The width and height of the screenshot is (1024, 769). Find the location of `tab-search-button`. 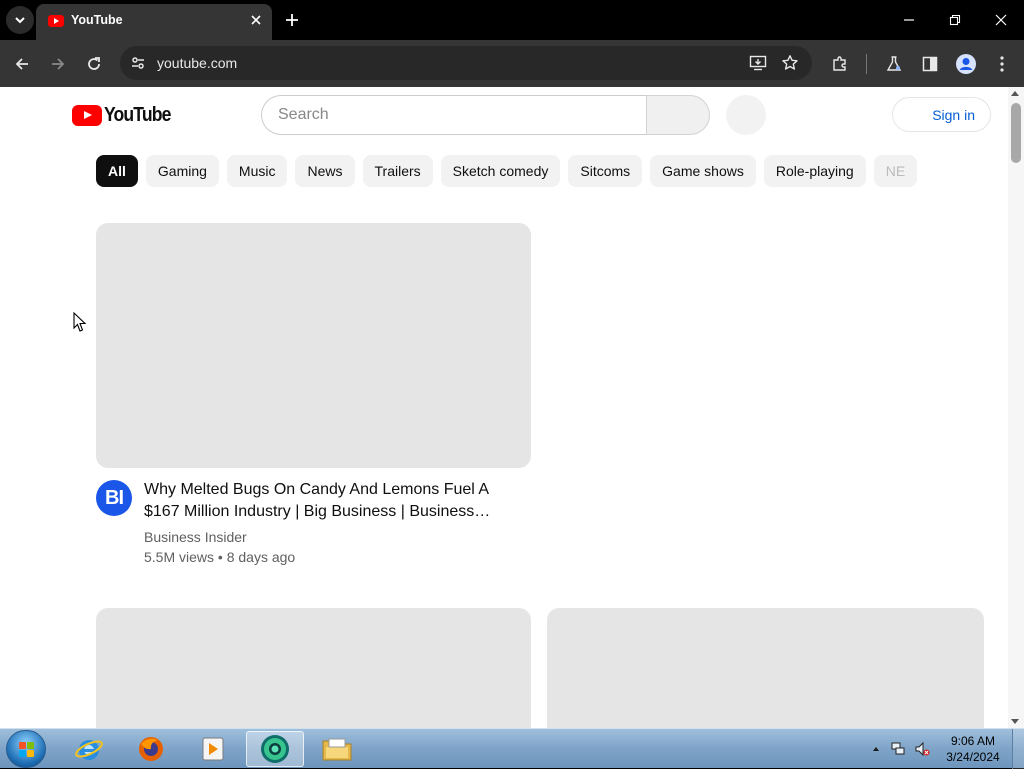

tab-search-button is located at coordinates (20, 20).